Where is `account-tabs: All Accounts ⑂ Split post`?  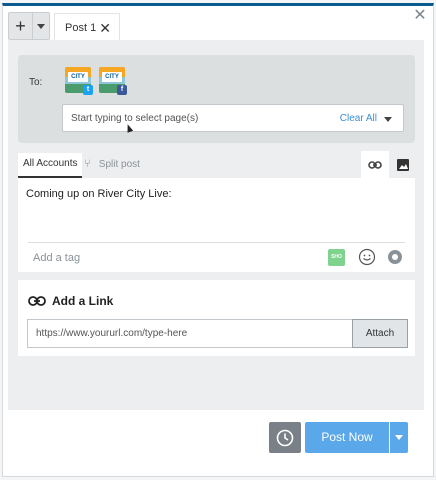 account-tabs: All Accounts ⑂ Split post is located at coordinates (217, 164).